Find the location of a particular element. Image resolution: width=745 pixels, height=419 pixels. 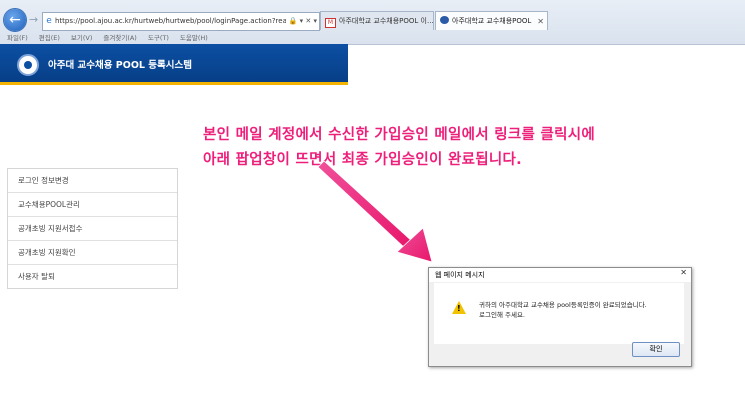

back-arrow-icon: ← is located at coordinates (15, 20).